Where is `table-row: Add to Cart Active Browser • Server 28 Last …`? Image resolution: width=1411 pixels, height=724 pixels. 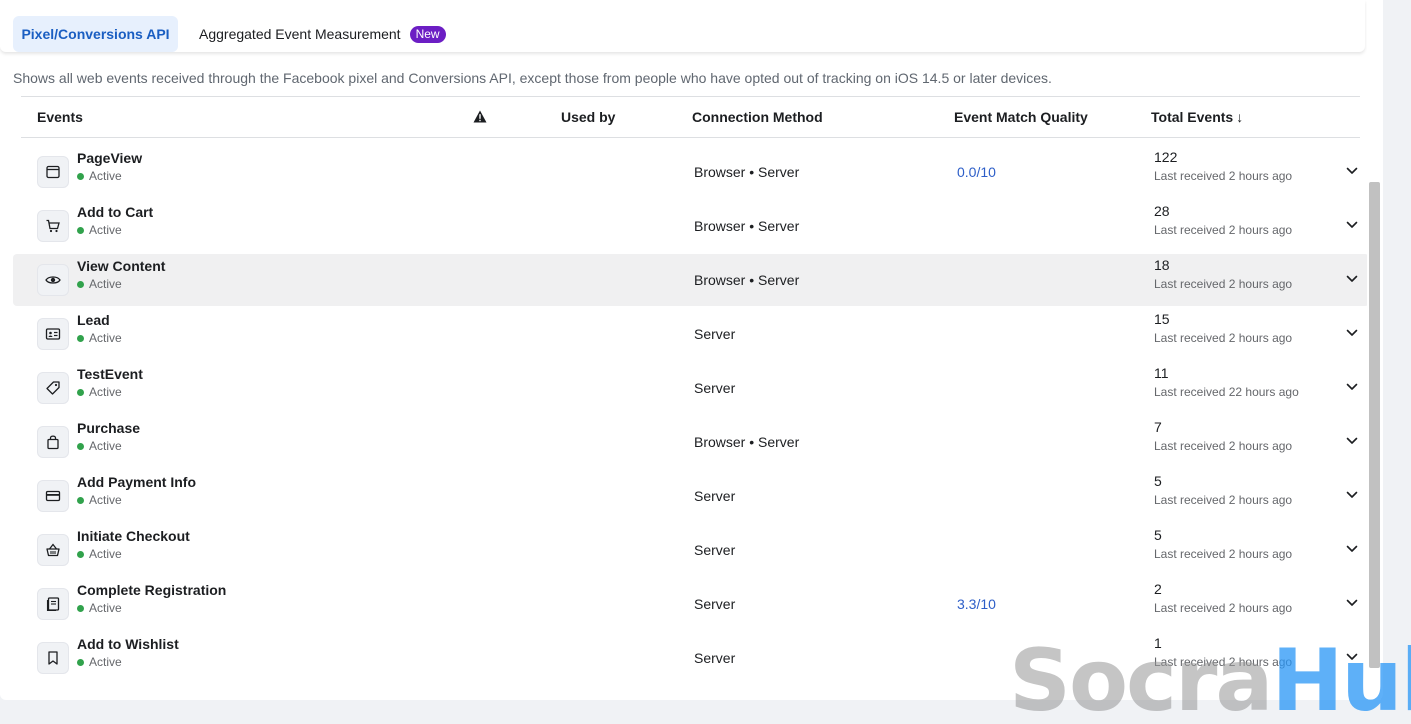
table-row: Add to Cart Active Browser • Server 28 Last … is located at coordinates (691, 226).